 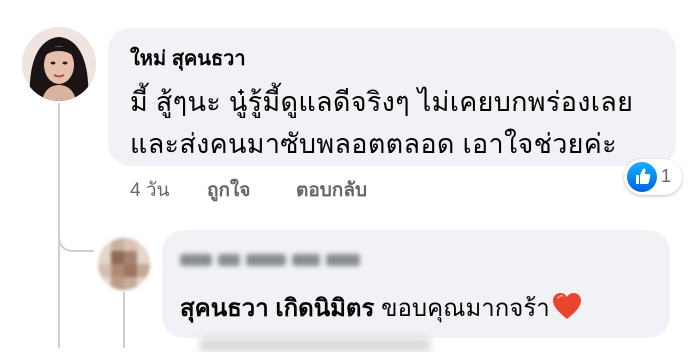 What do you see at coordinates (462, 308) in the screenshot?
I see `reply-message: ขอบคุณมากจร้า` at bounding box center [462, 308].